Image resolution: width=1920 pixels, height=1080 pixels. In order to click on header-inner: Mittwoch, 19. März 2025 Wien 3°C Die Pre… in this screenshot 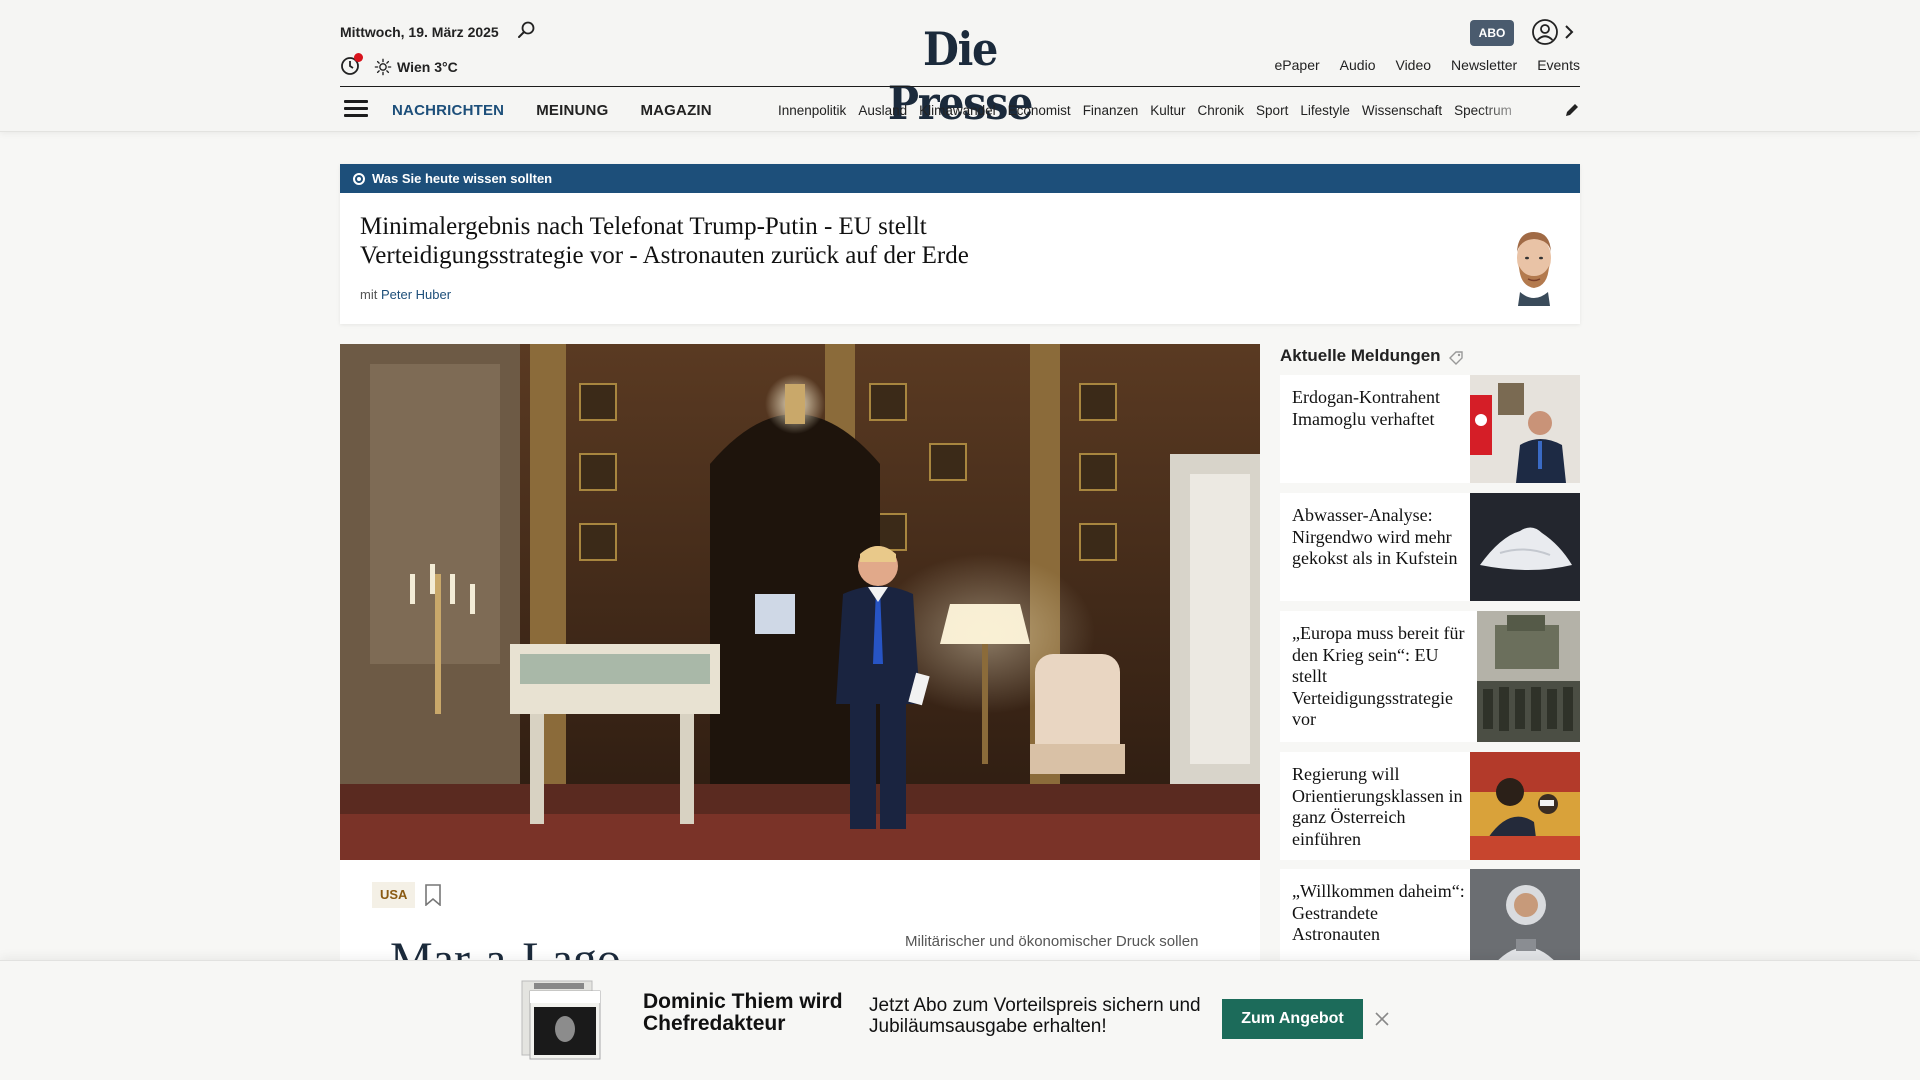, I will do `click(960, 66)`.